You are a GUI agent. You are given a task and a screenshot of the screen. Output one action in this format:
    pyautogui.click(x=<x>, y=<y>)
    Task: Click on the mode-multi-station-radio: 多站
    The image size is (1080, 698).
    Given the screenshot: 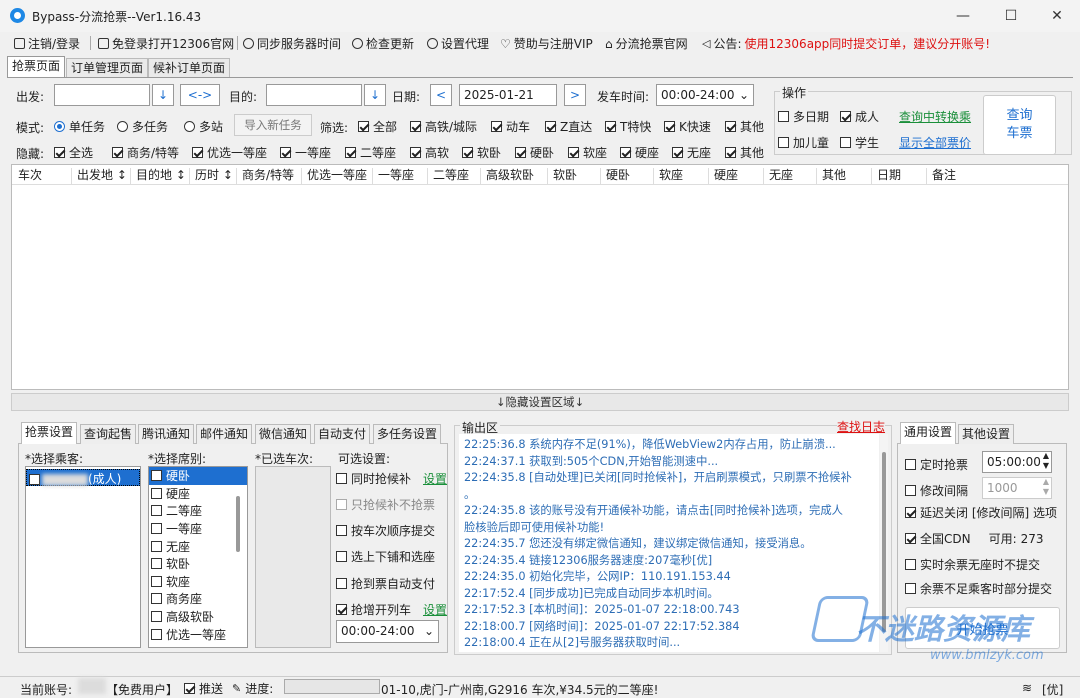 What is the action you would take?
    pyautogui.click(x=203, y=126)
    